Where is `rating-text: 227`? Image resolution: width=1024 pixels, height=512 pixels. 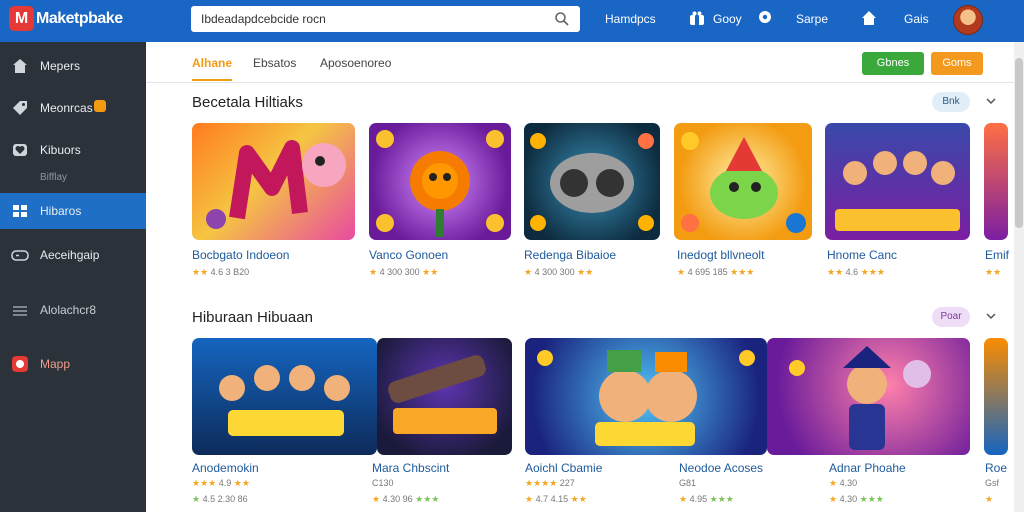
rating-text: 227 is located at coordinates (567, 483).